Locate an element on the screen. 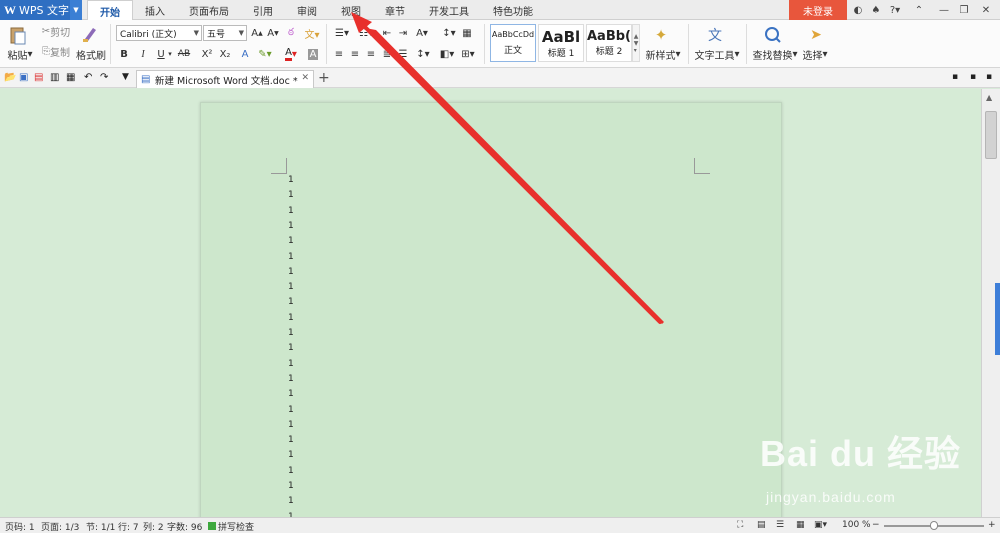 This screenshot has height=533, width=1000. strikethrough-button: AB is located at coordinates (184, 54).